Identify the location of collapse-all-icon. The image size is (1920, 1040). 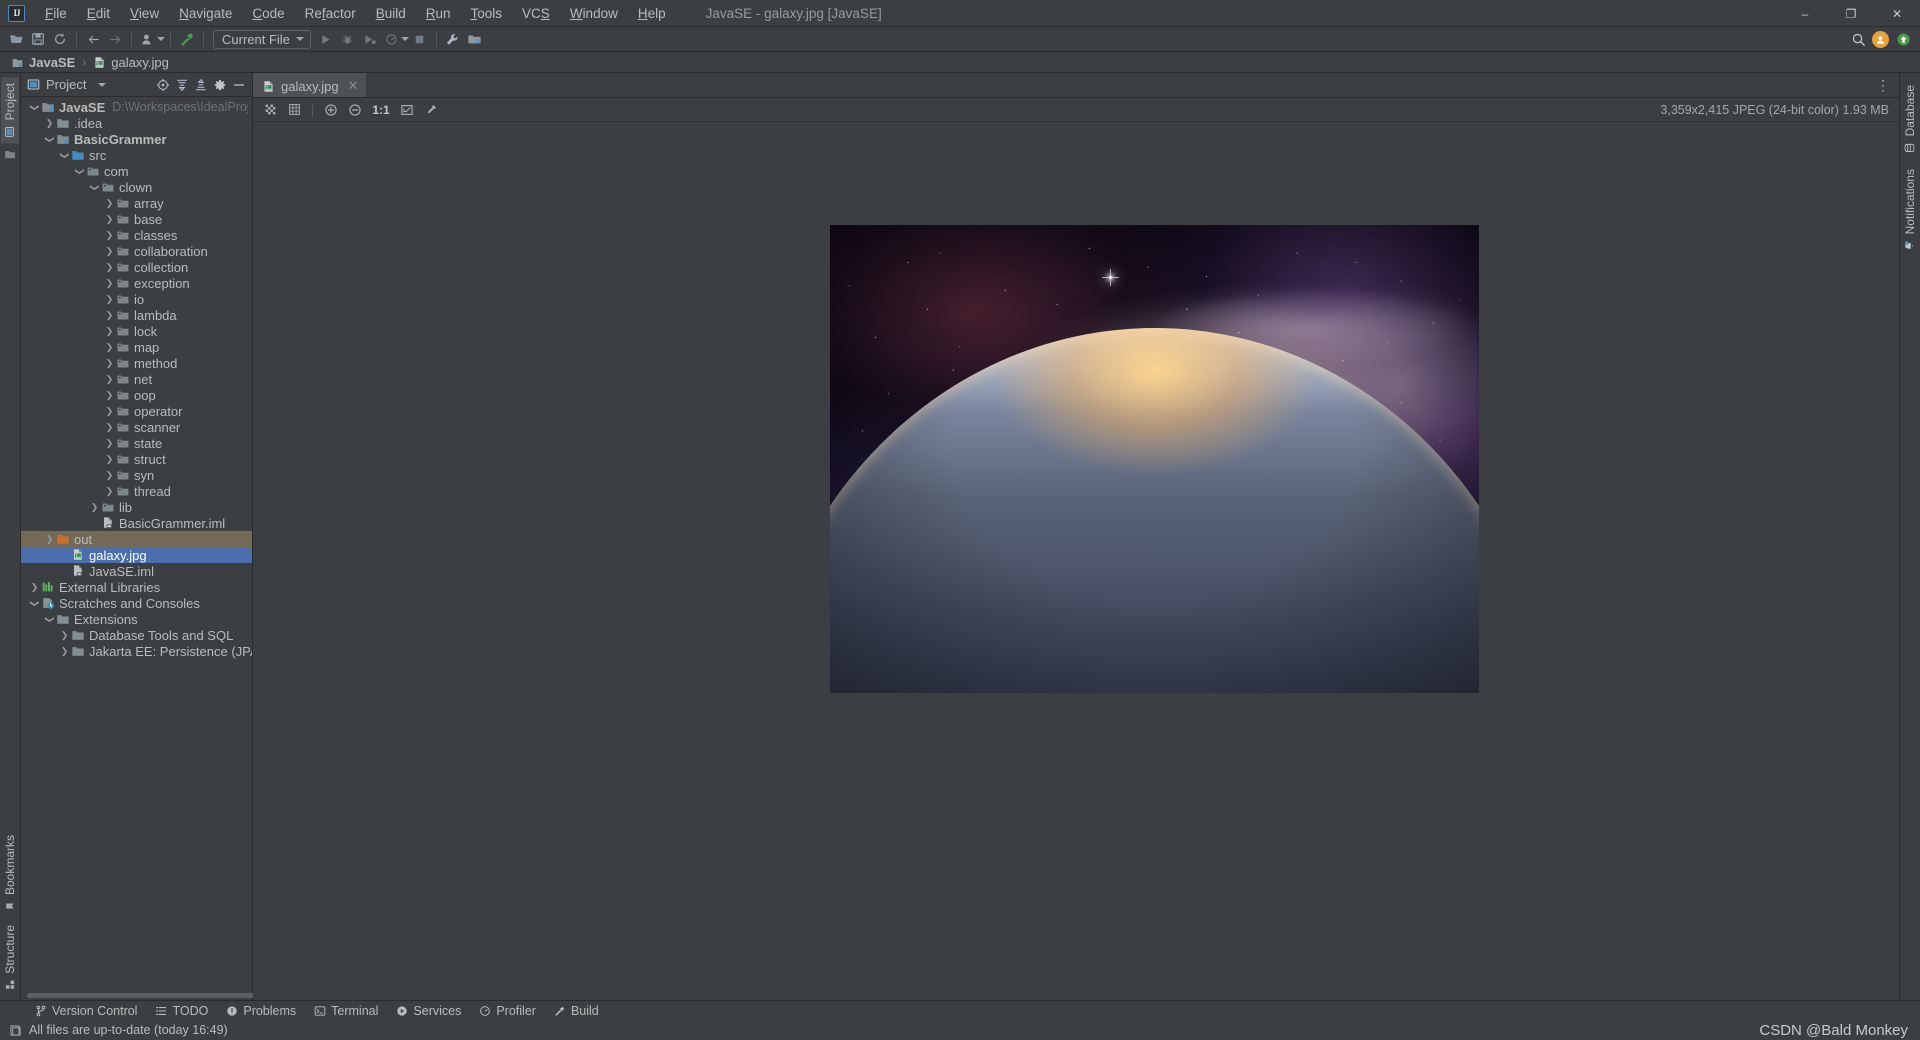
(201, 85).